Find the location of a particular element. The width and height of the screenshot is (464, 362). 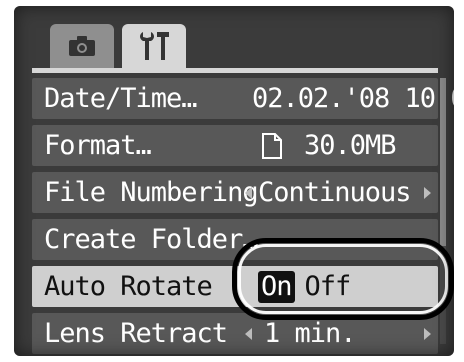

option-off: Off is located at coordinates (328, 286).